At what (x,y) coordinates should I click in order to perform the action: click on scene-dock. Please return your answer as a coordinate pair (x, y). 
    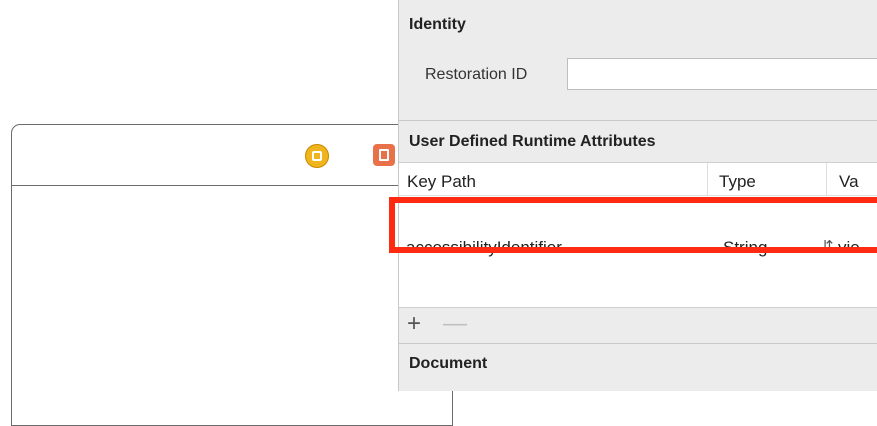
    Looking at the image, I should click on (232, 155).